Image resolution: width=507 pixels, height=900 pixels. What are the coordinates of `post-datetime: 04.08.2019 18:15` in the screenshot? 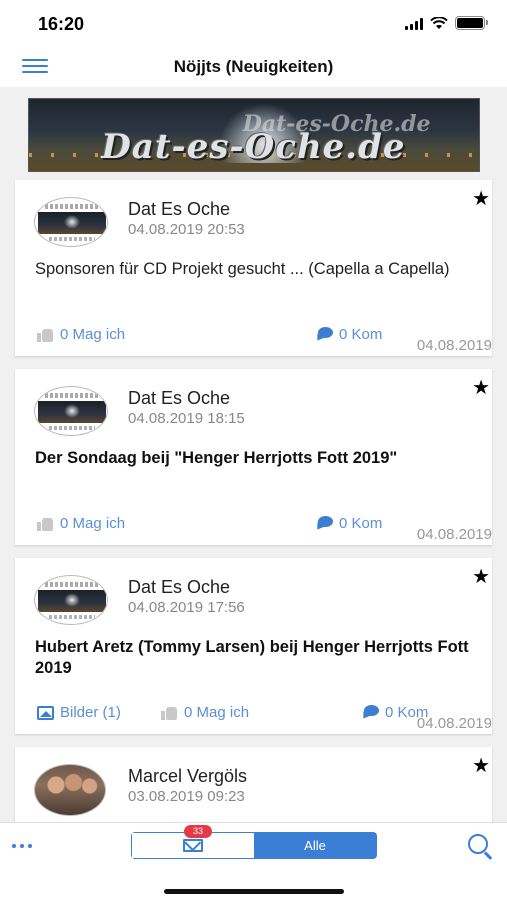 It's located at (186, 418).